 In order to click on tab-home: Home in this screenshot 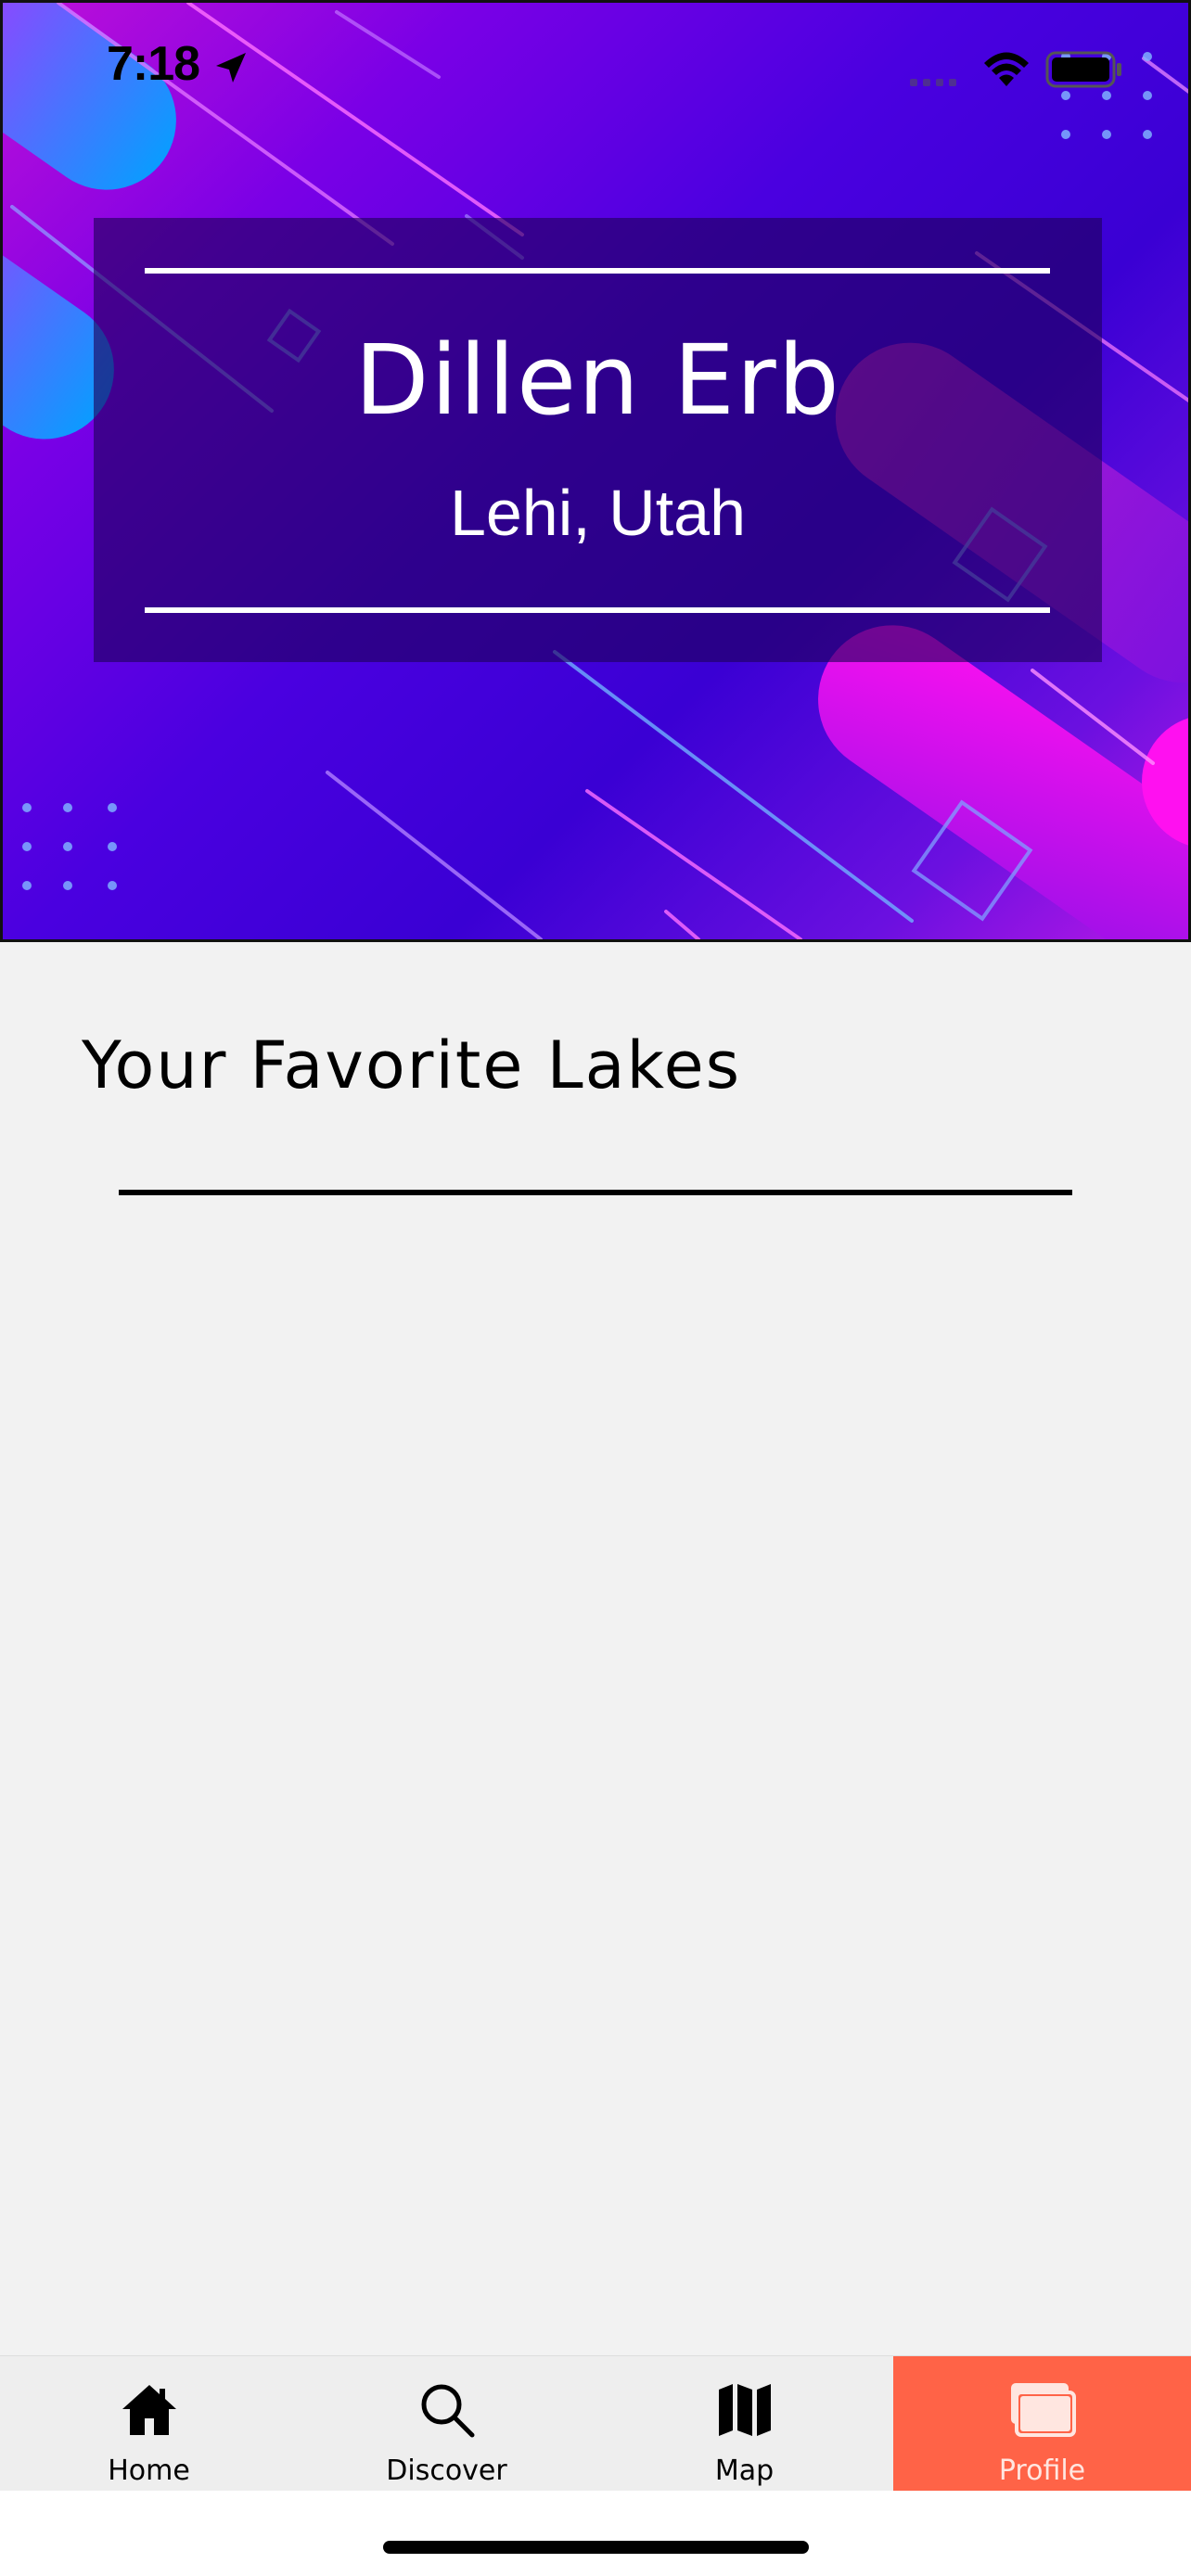, I will do `click(149, 2424)`.